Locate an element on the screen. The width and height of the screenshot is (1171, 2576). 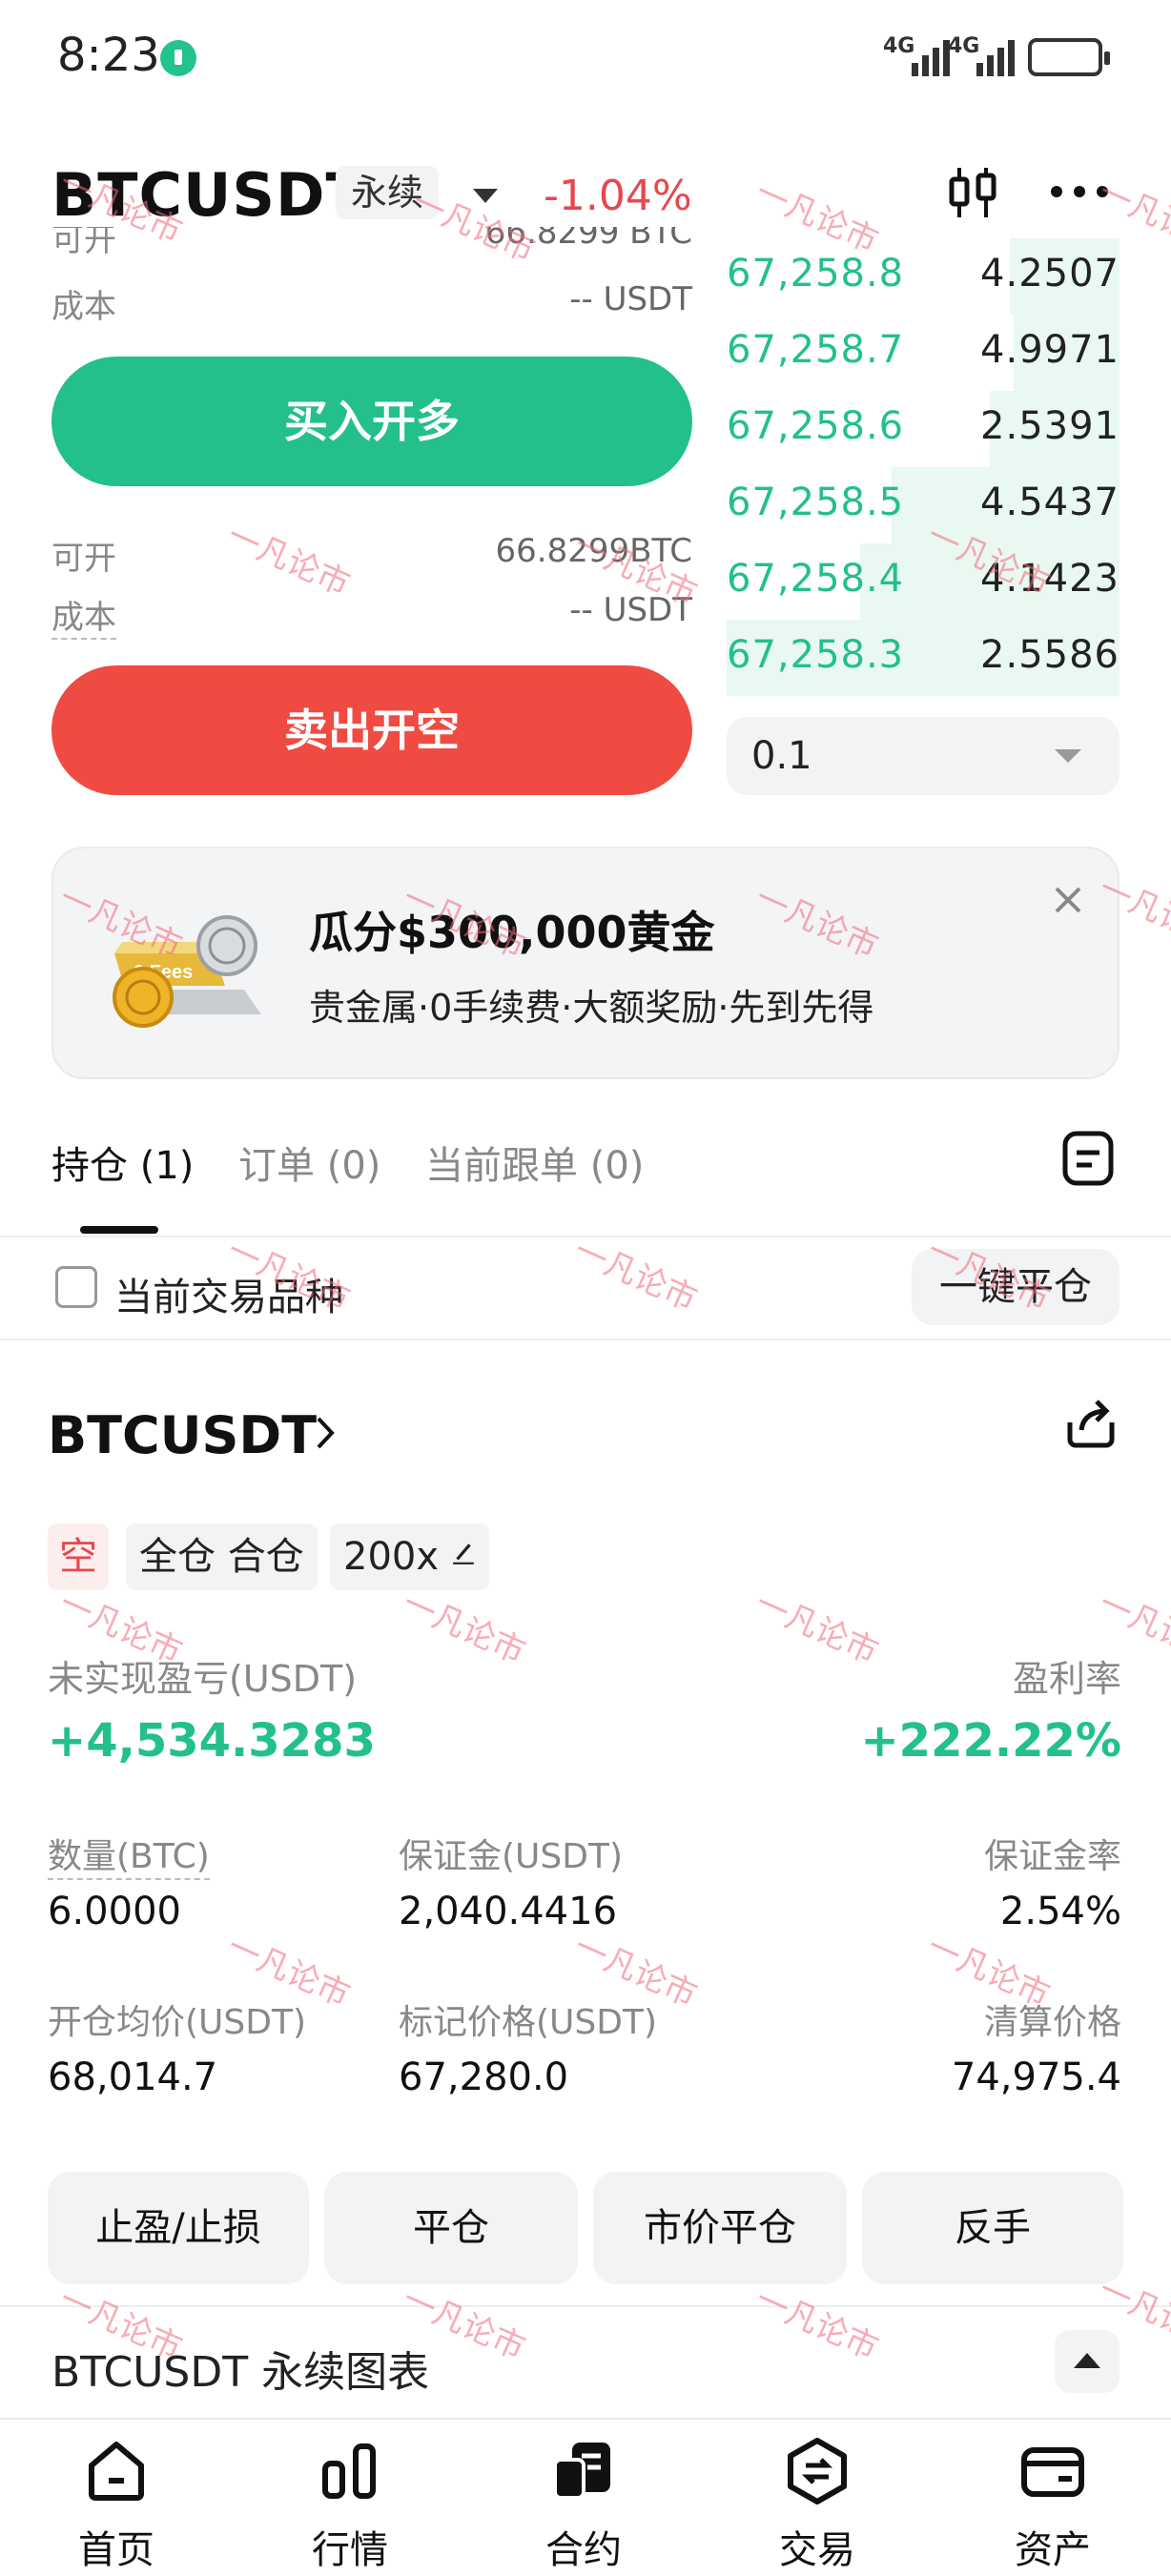
more-icon is located at coordinates (1079, 191).